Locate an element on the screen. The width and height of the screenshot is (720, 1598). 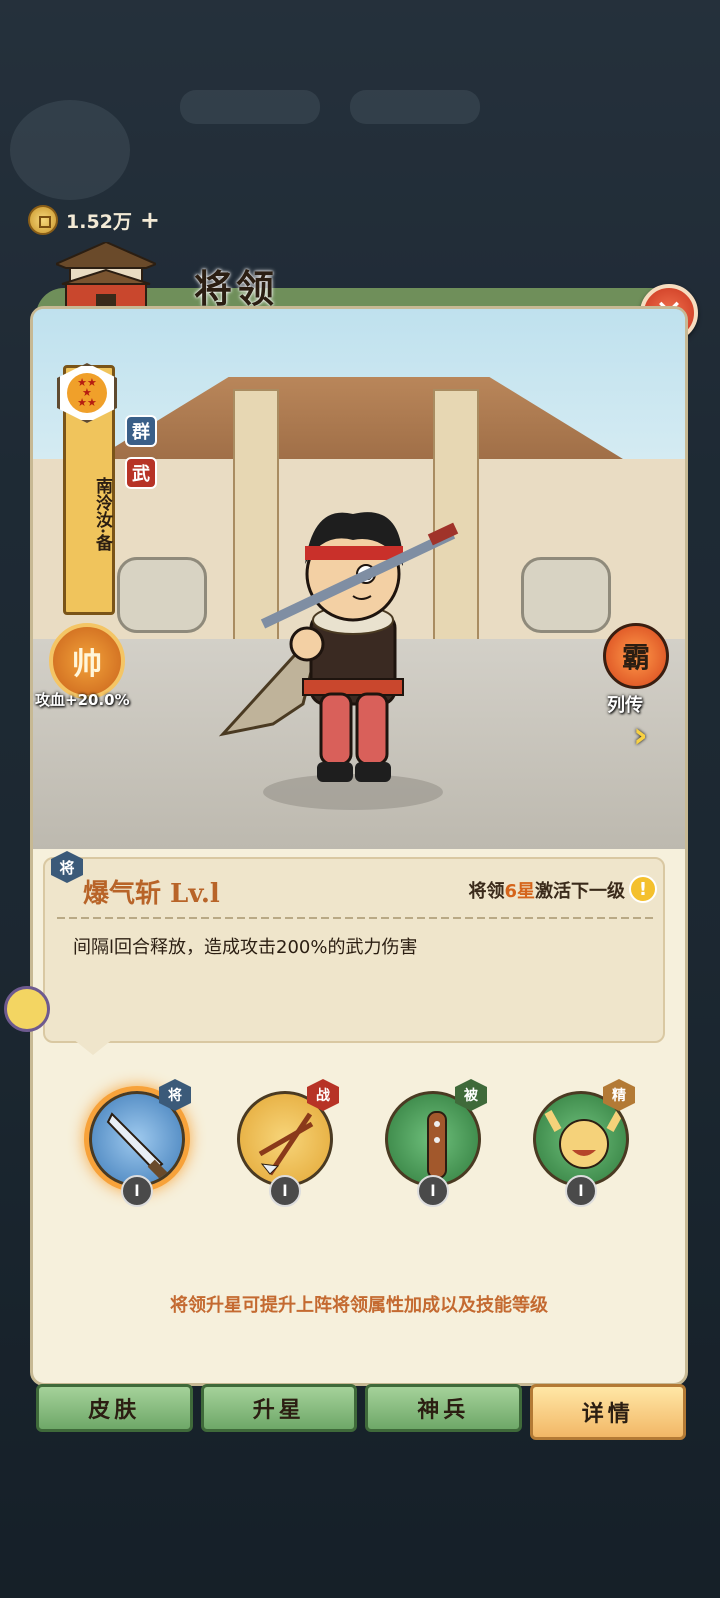
chat-emoji-icon is located at coordinates (27, 1009).